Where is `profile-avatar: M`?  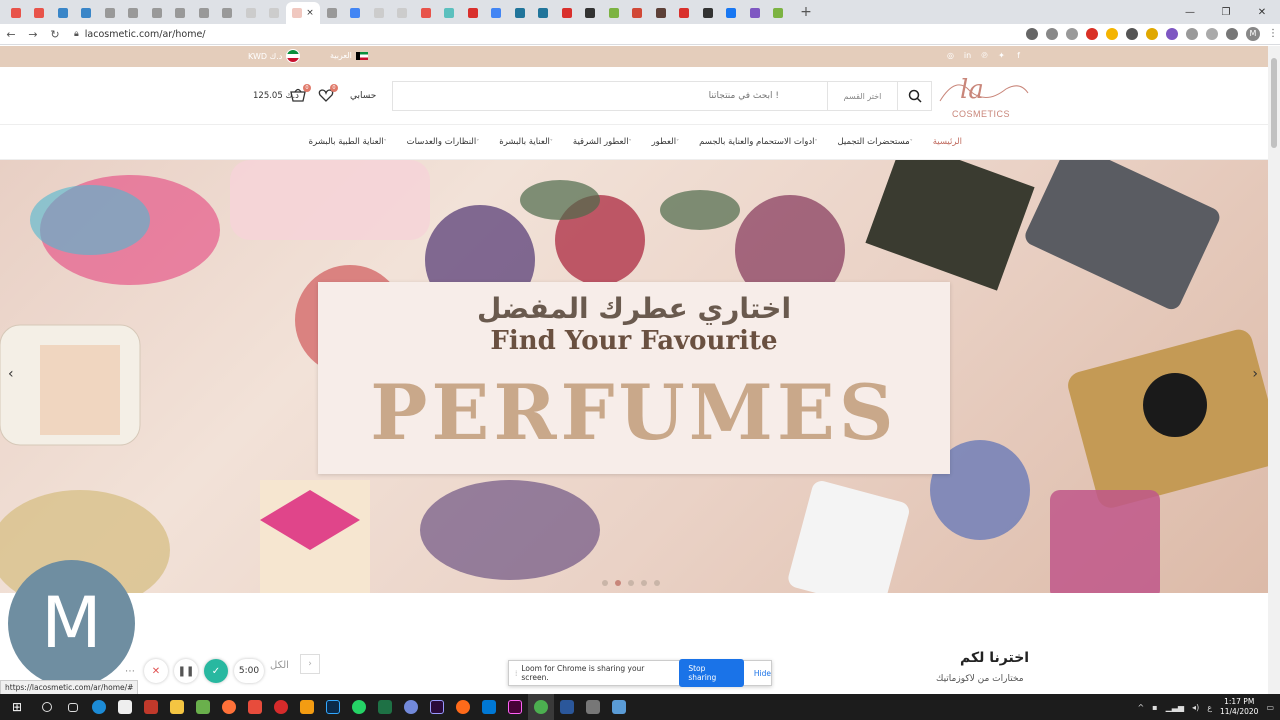 profile-avatar: M is located at coordinates (1253, 34).